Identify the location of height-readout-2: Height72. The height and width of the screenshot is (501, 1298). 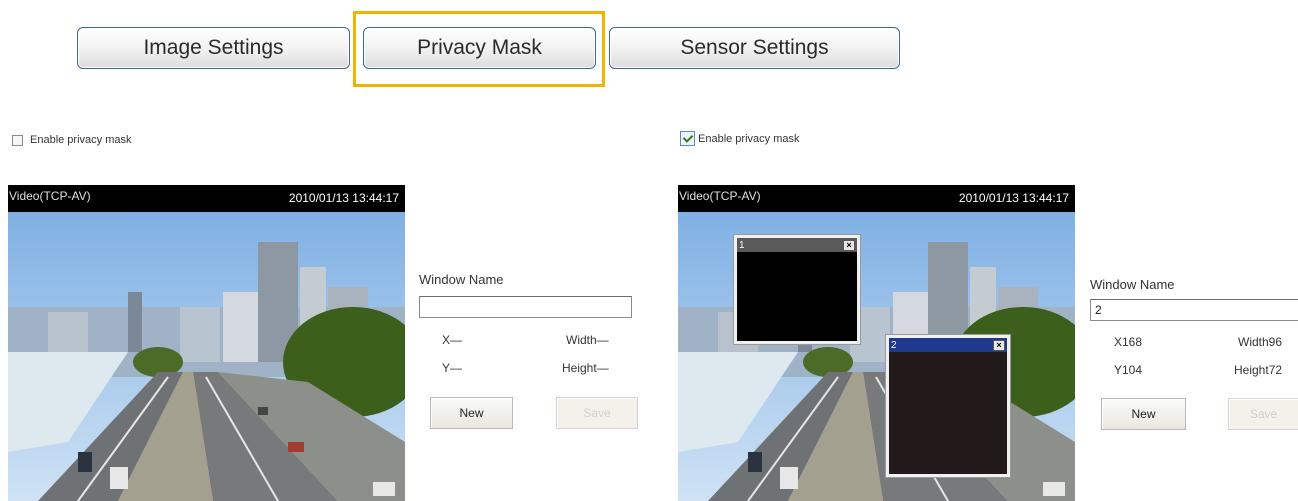
(1258, 370).